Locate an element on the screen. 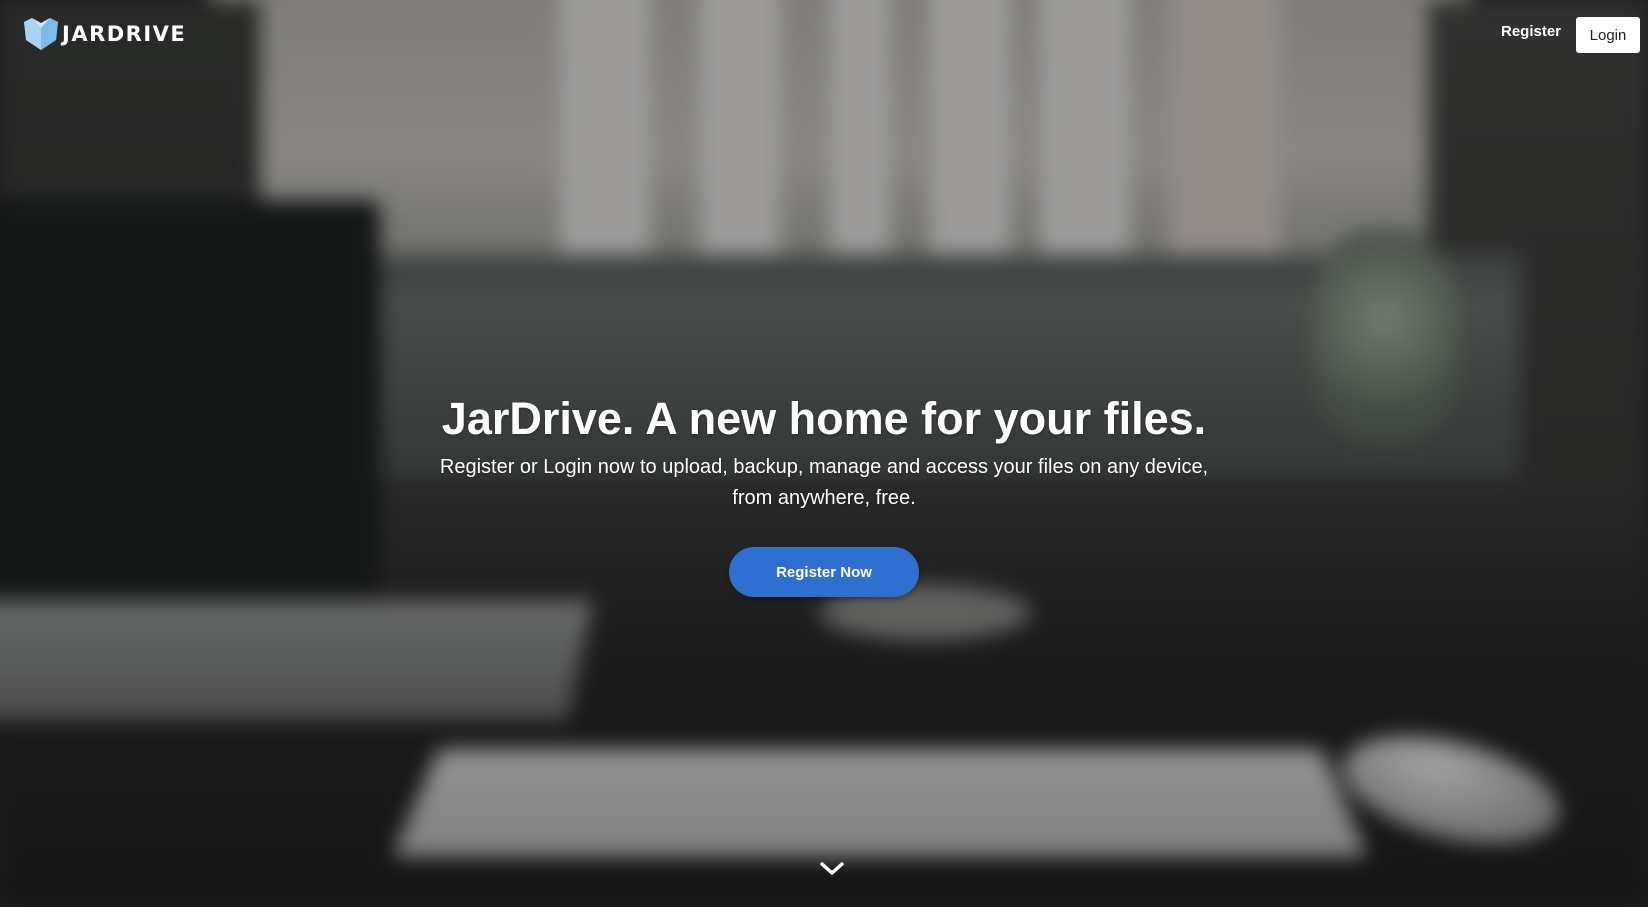 Image resolution: width=1648 pixels, height=907 pixels. hero-title: JarDrive. A new home for your files. is located at coordinates (824, 418).